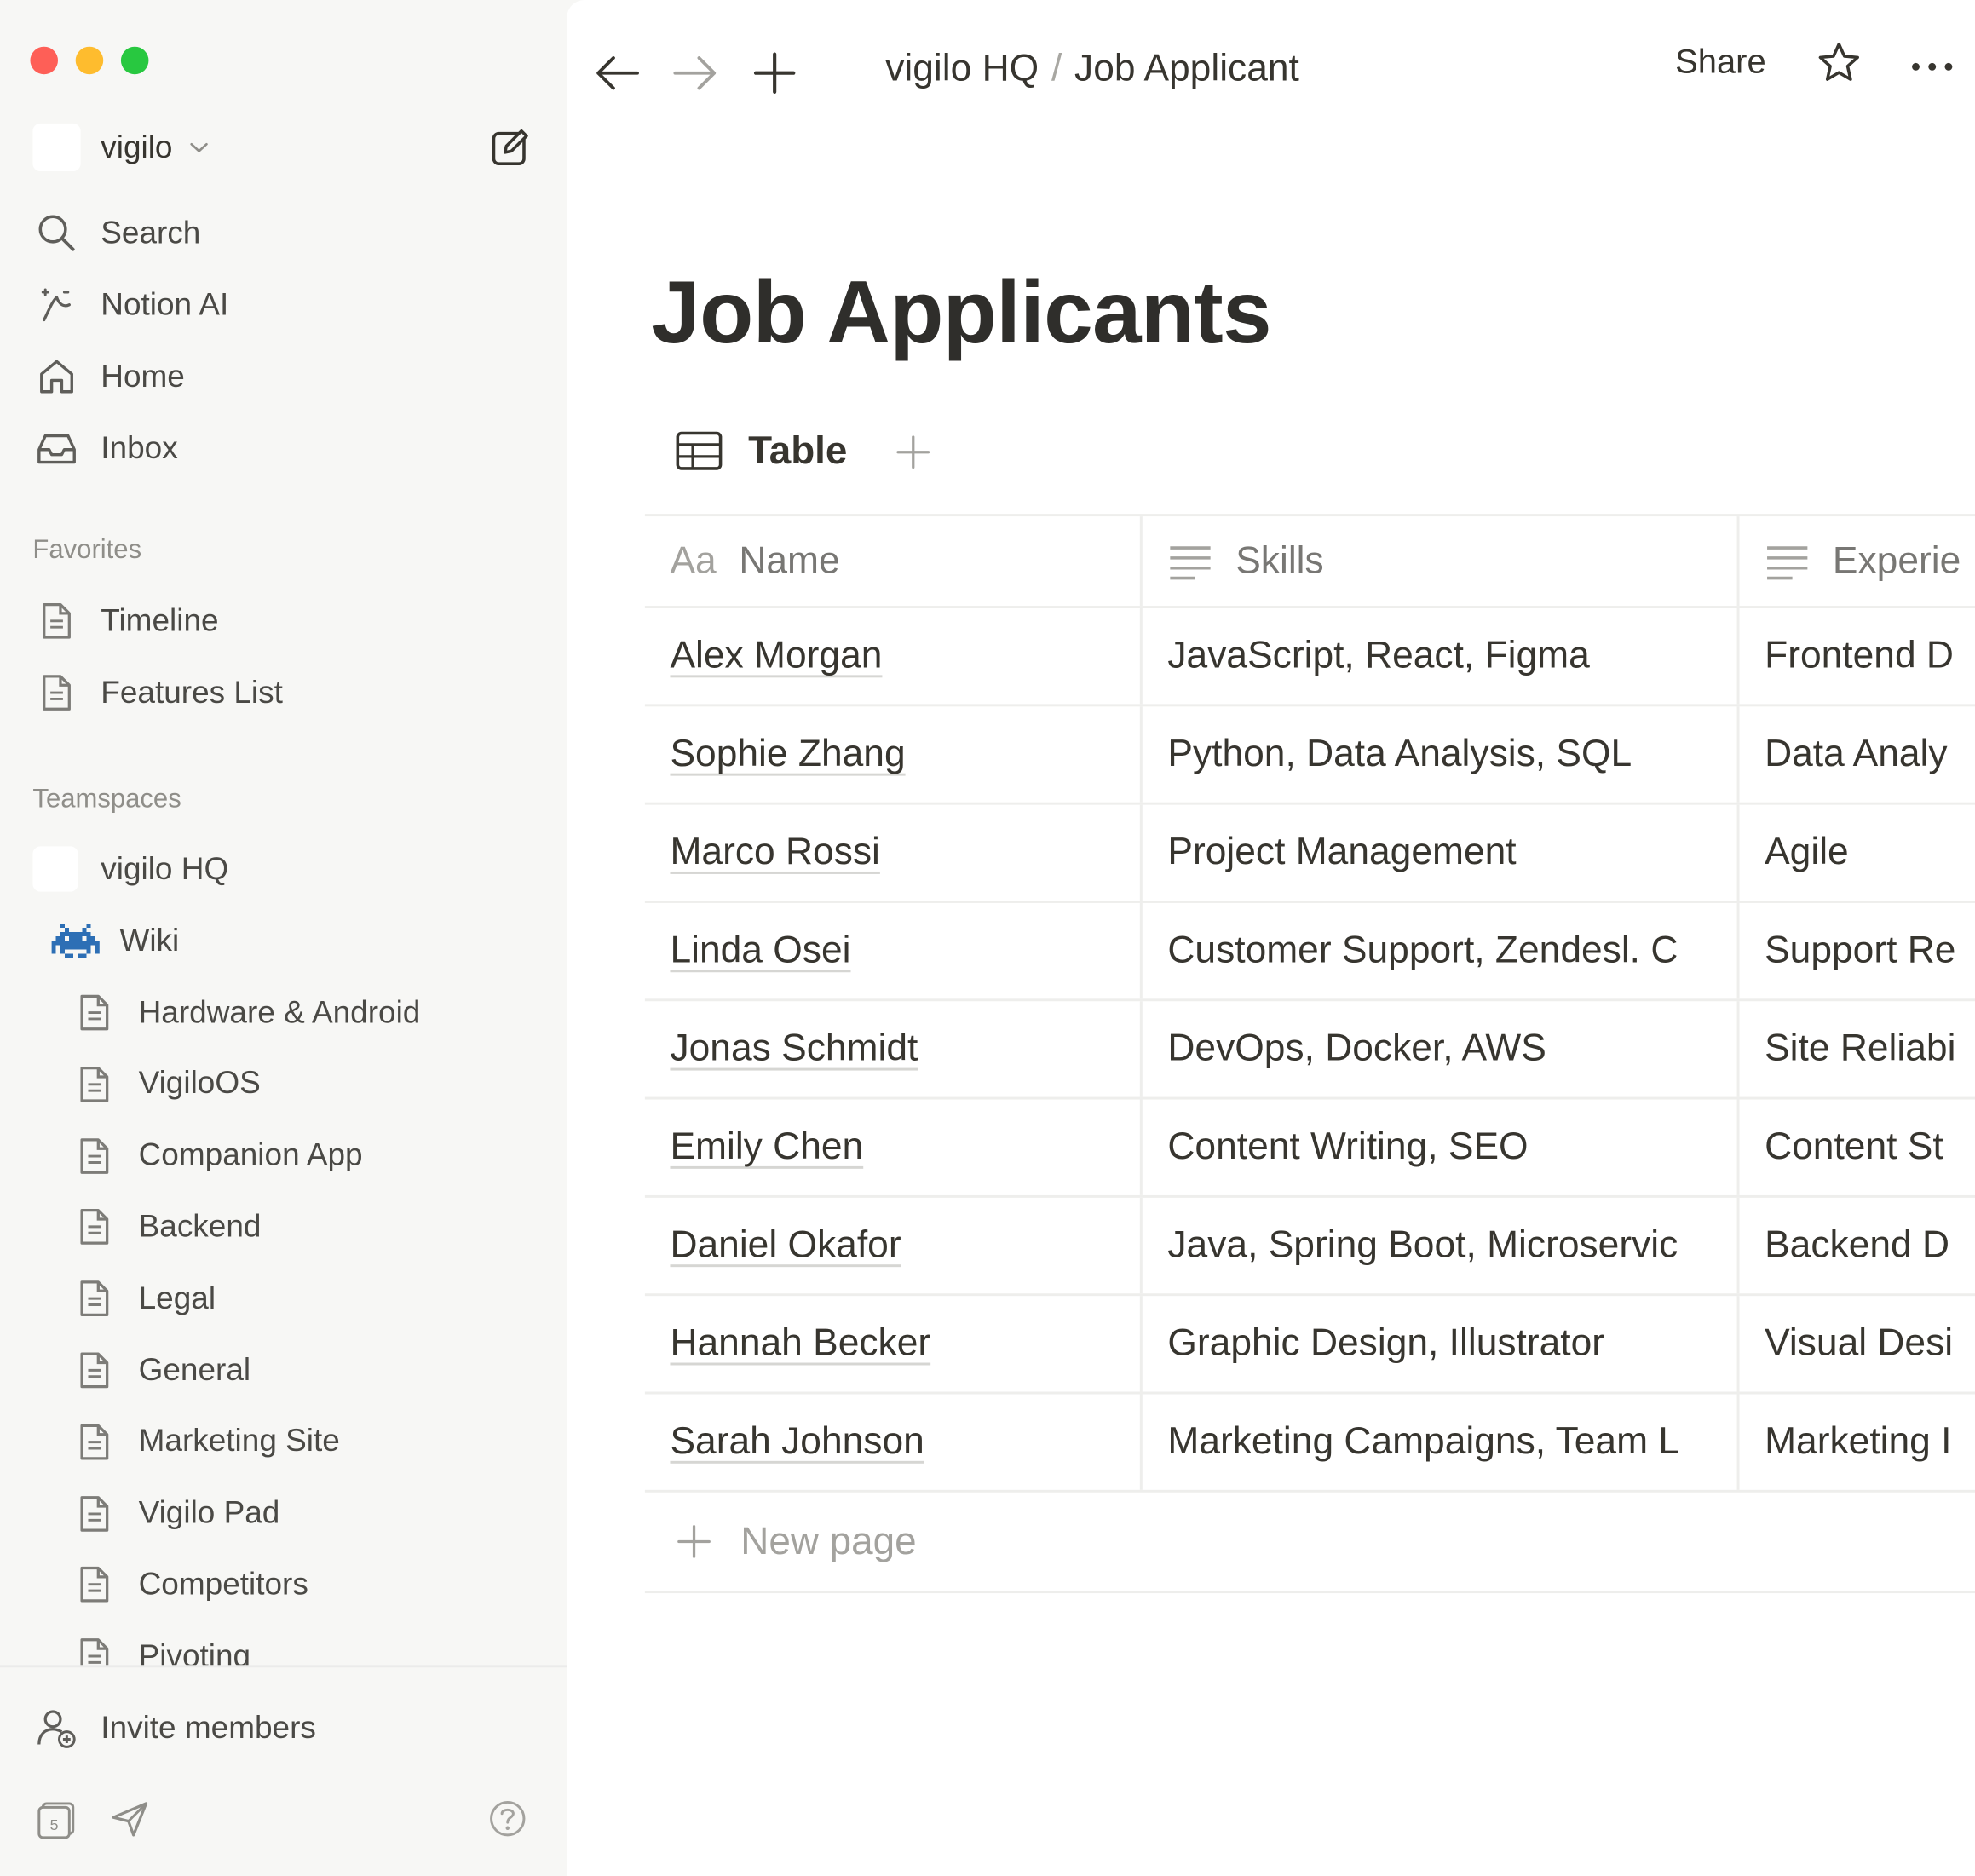 This screenshot has width=1975, height=1876. I want to click on applicant-name-link: Emily Chen, so click(766, 1148).